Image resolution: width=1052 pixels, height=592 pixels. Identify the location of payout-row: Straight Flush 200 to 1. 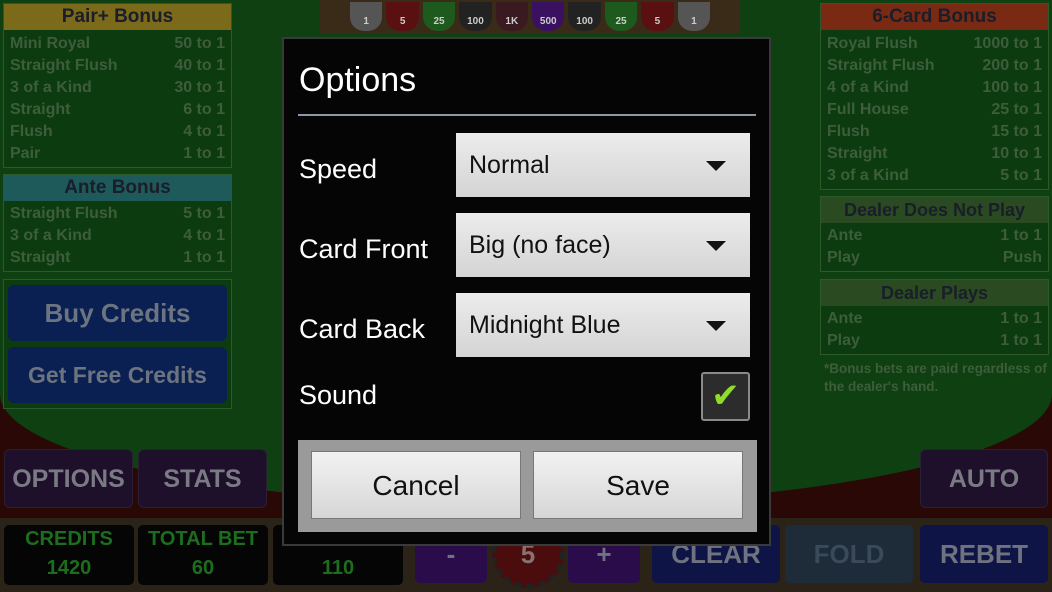
(934, 66).